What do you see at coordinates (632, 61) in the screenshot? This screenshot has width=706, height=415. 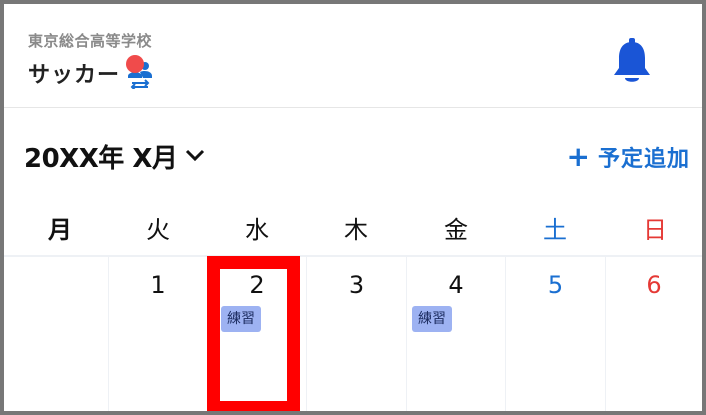 I see `bell-icon` at bounding box center [632, 61].